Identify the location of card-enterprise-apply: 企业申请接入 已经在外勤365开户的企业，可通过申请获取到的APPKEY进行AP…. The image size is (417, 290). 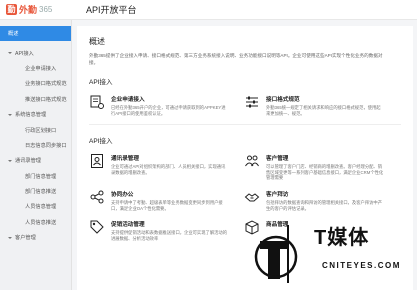
(166, 105).